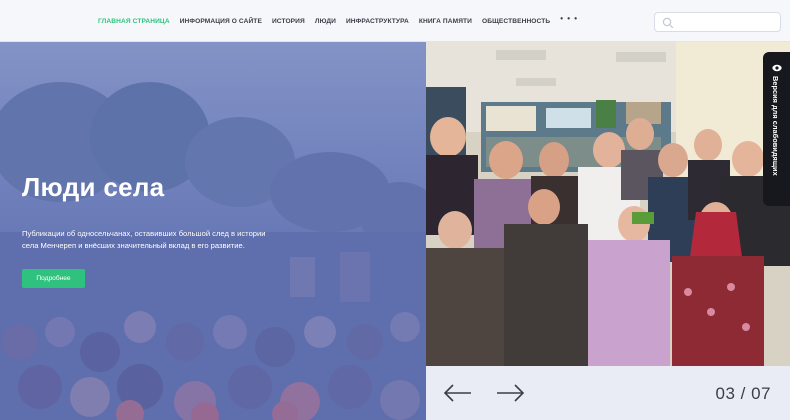  I want to click on nav-item-memory-book: Книга памяти, so click(445, 21).